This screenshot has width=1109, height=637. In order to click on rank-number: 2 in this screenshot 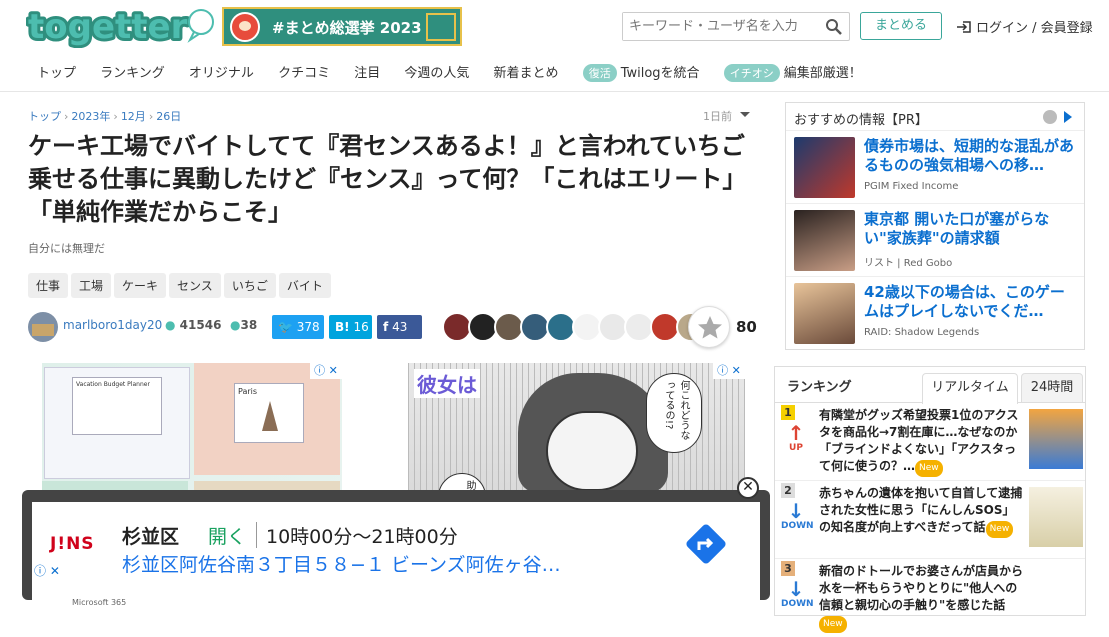, I will do `click(788, 490)`.